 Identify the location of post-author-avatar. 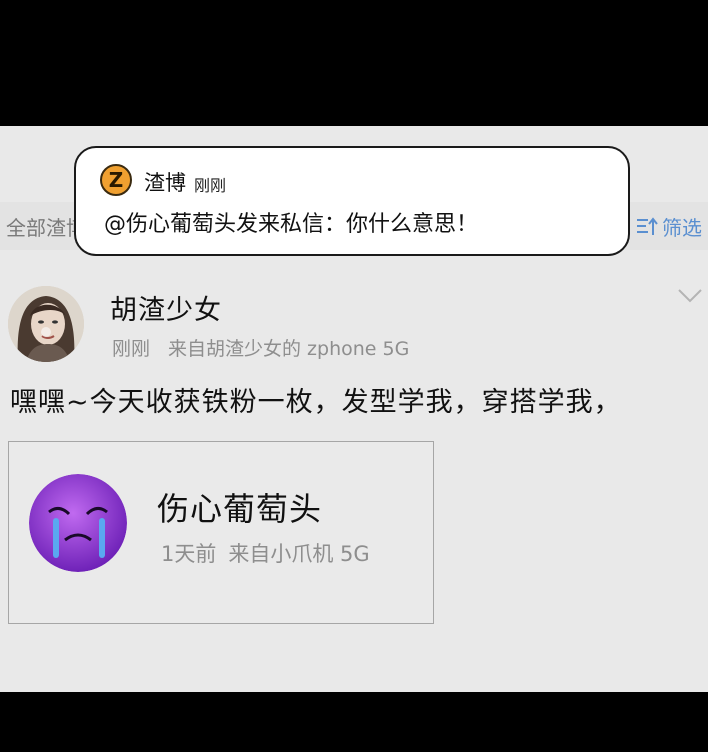
(46, 324).